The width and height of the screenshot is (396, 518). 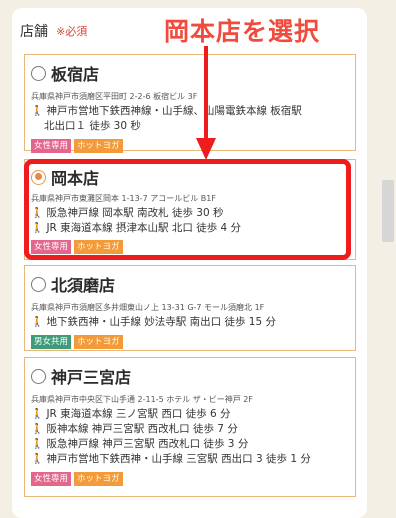 What do you see at coordinates (34, 32) in the screenshot?
I see `store-field-label: 店舗` at bounding box center [34, 32].